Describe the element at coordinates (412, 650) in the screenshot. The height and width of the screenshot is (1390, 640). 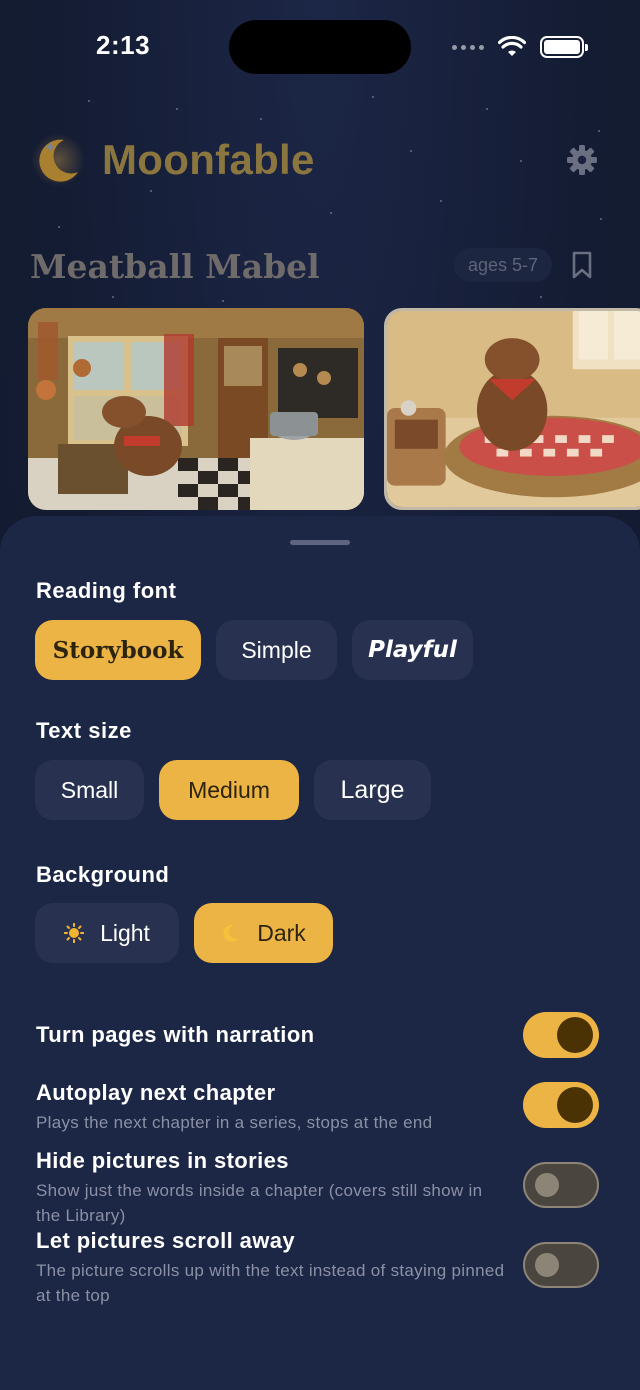
I see `font-option-playful: Playful` at that location.